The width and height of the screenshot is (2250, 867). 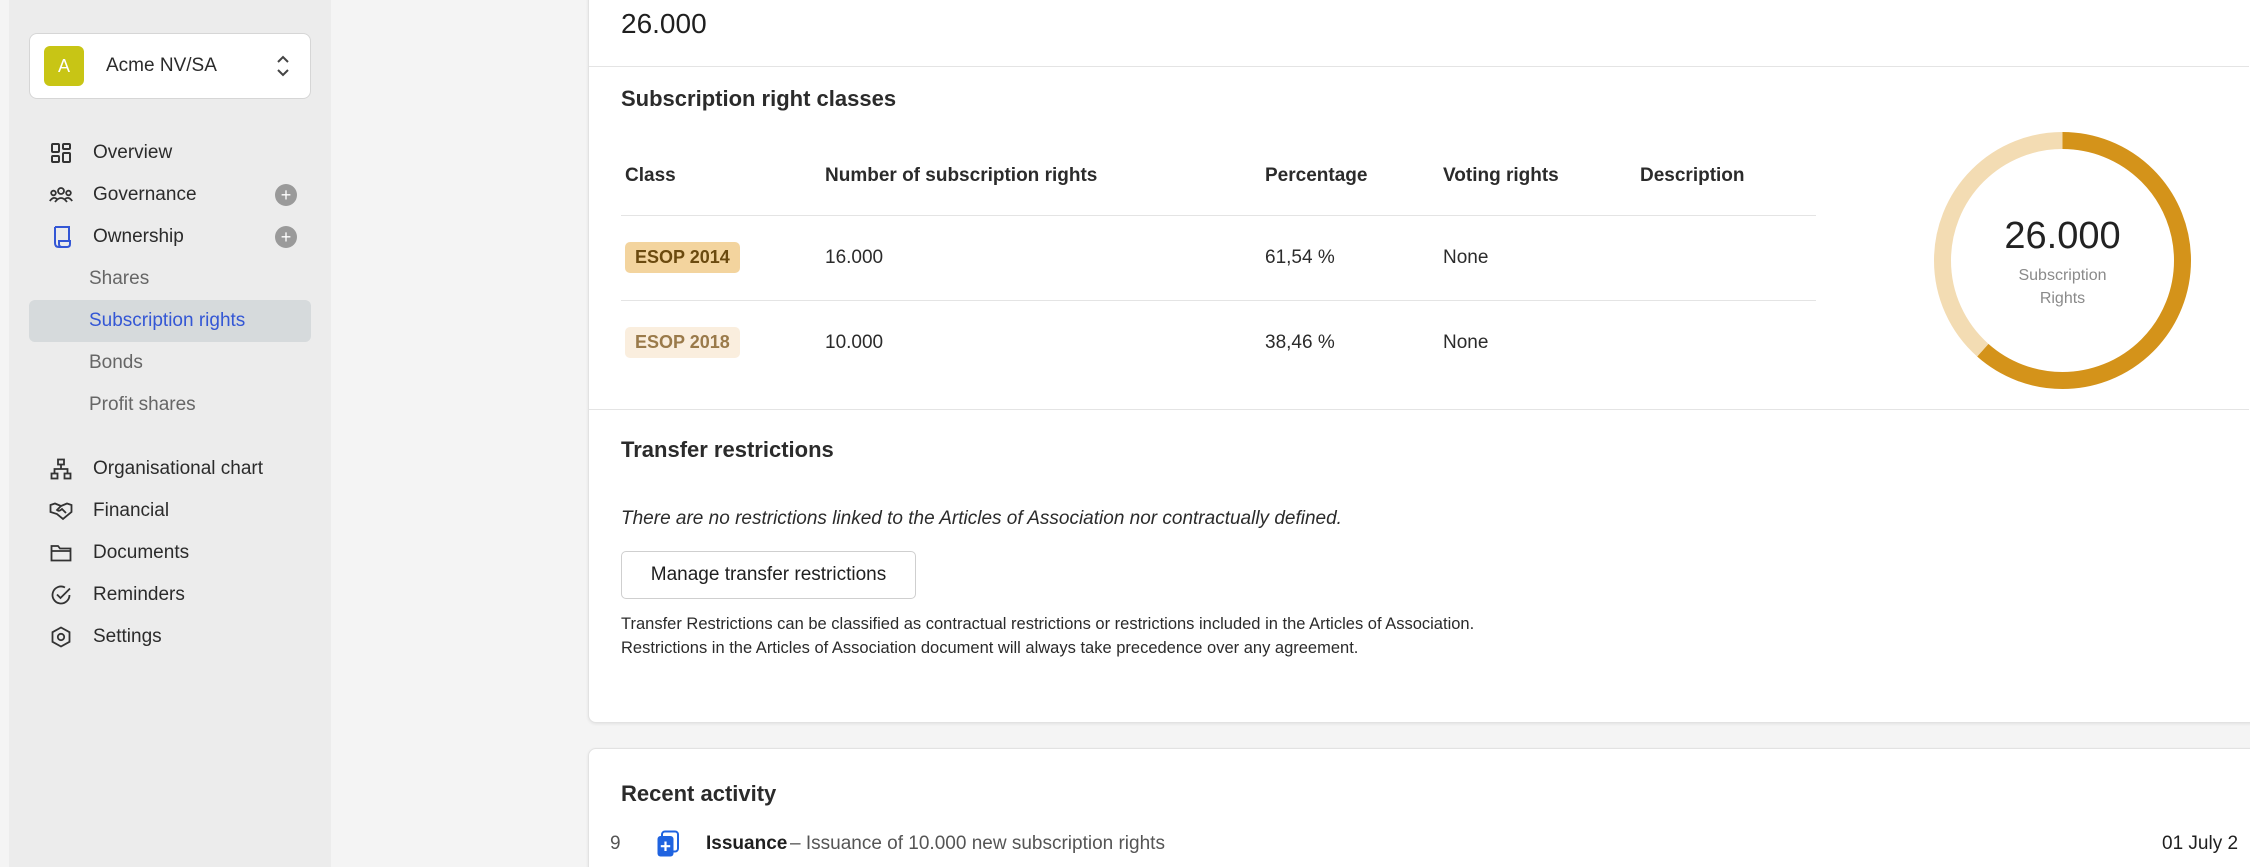 I want to click on sidebar-subitem-bonds: Bonds, so click(x=170, y=363).